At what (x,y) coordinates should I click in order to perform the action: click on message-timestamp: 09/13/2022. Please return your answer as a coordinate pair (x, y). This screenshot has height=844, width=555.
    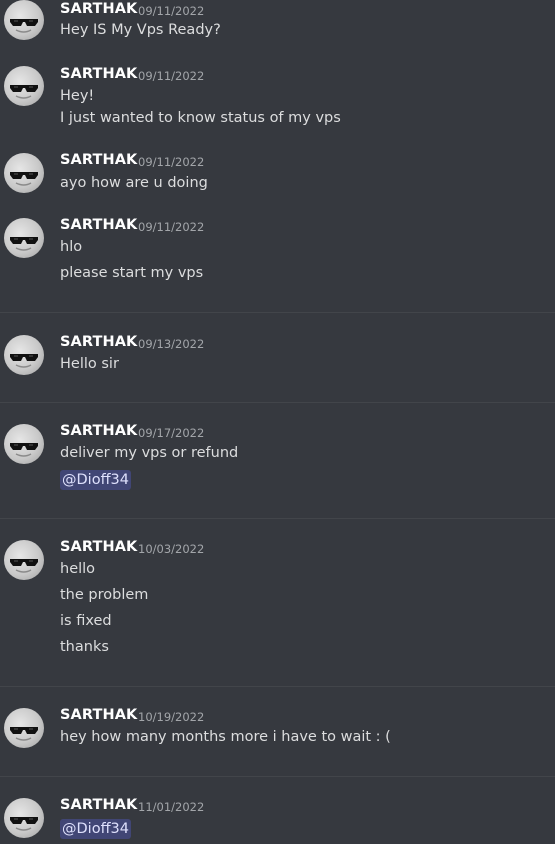
    Looking at the image, I should click on (171, 344).